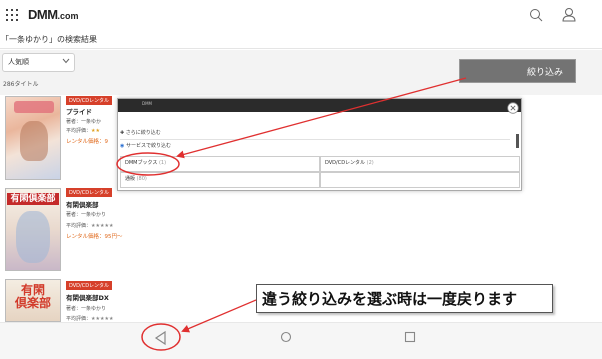 The height and width of the screenshot is (359, 602). I want to click on rating-stars: ★★, so click(95, 131).